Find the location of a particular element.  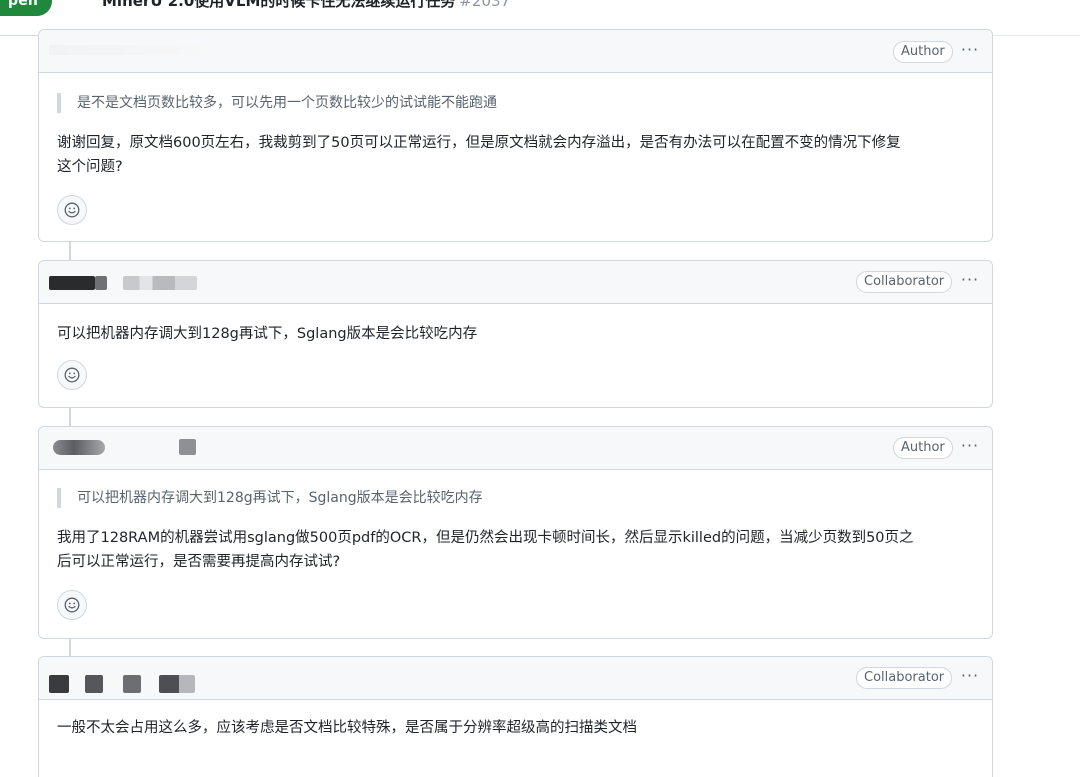

quoted-reply: 是不是文档页数比较多，可以先用一个页数比较少的试试能不能跑通 is located at coordinates (515, 103).